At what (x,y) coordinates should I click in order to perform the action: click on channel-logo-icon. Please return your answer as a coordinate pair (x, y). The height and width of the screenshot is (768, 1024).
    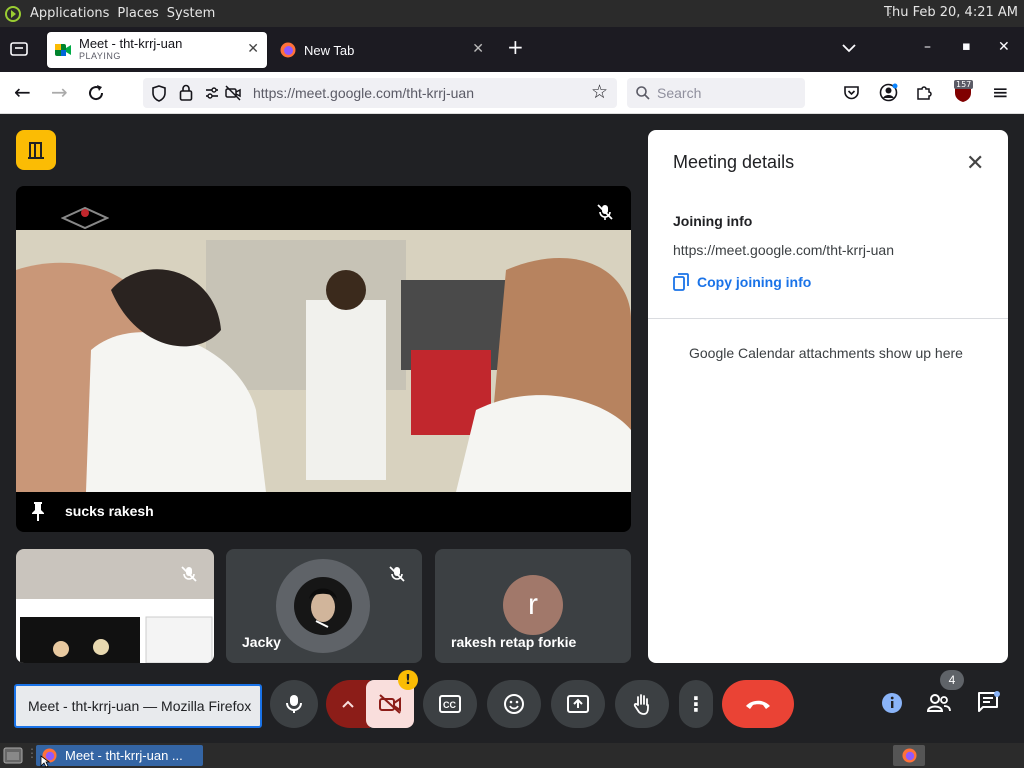
    Looking at the image, I should click on (85, 218).